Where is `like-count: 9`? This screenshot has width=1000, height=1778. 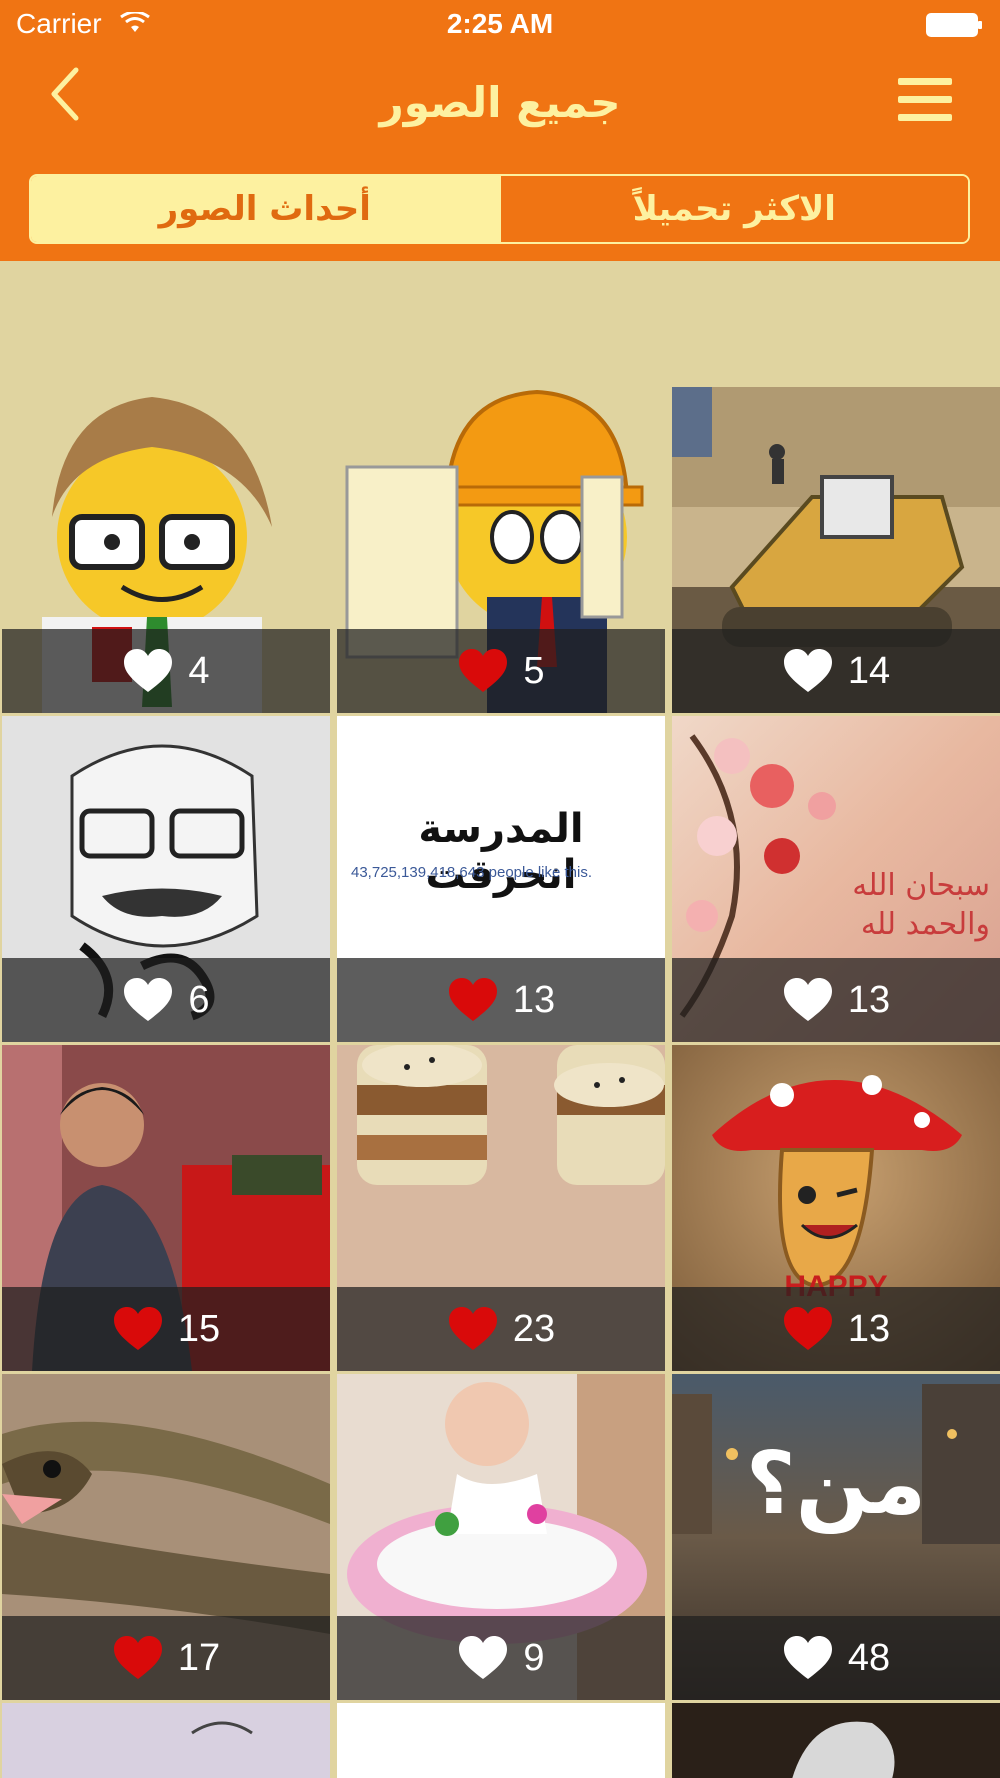
like-count: 9 is located at coordinates (534, 1657).